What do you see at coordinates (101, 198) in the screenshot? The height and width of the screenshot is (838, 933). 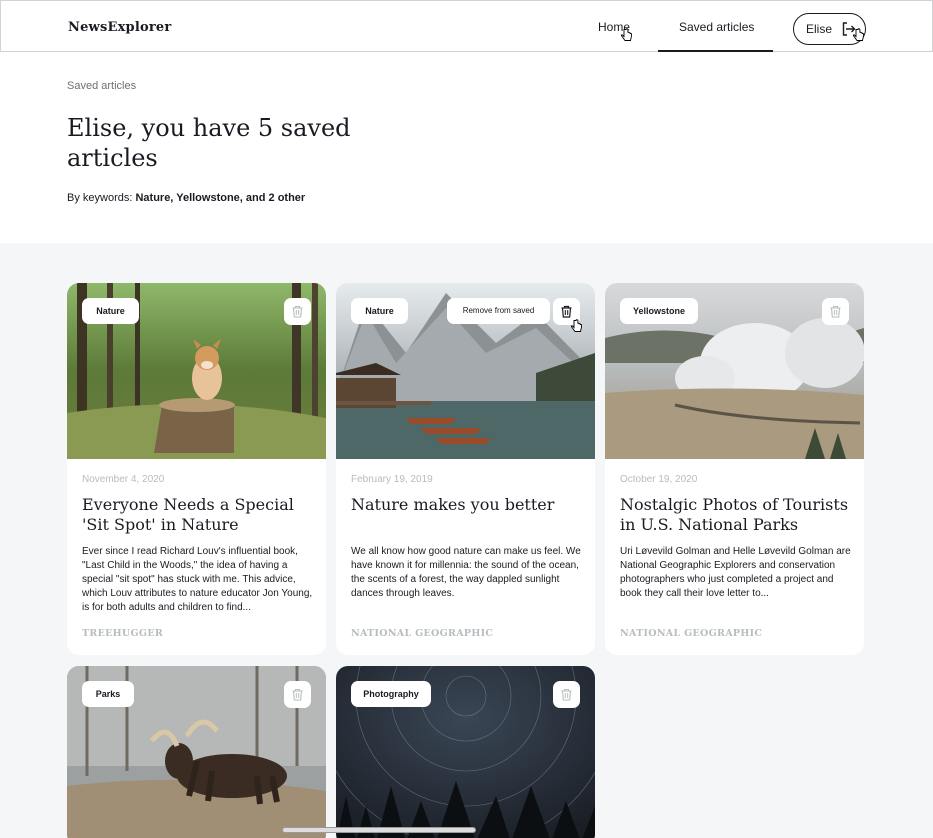 I see `keywords-label: By keywords:` at bounding box center [101, 198].